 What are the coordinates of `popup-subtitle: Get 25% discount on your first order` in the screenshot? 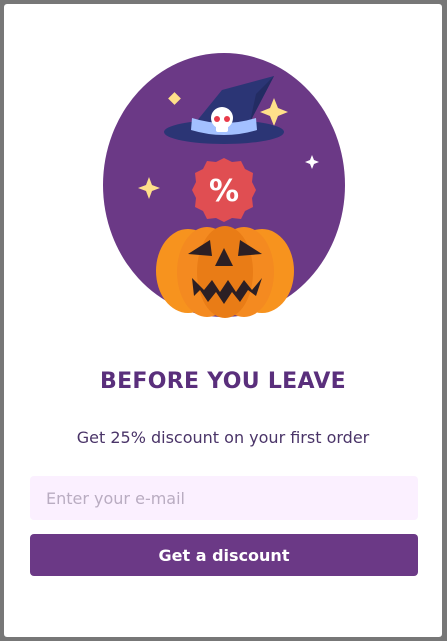 It's located at (223, 437).